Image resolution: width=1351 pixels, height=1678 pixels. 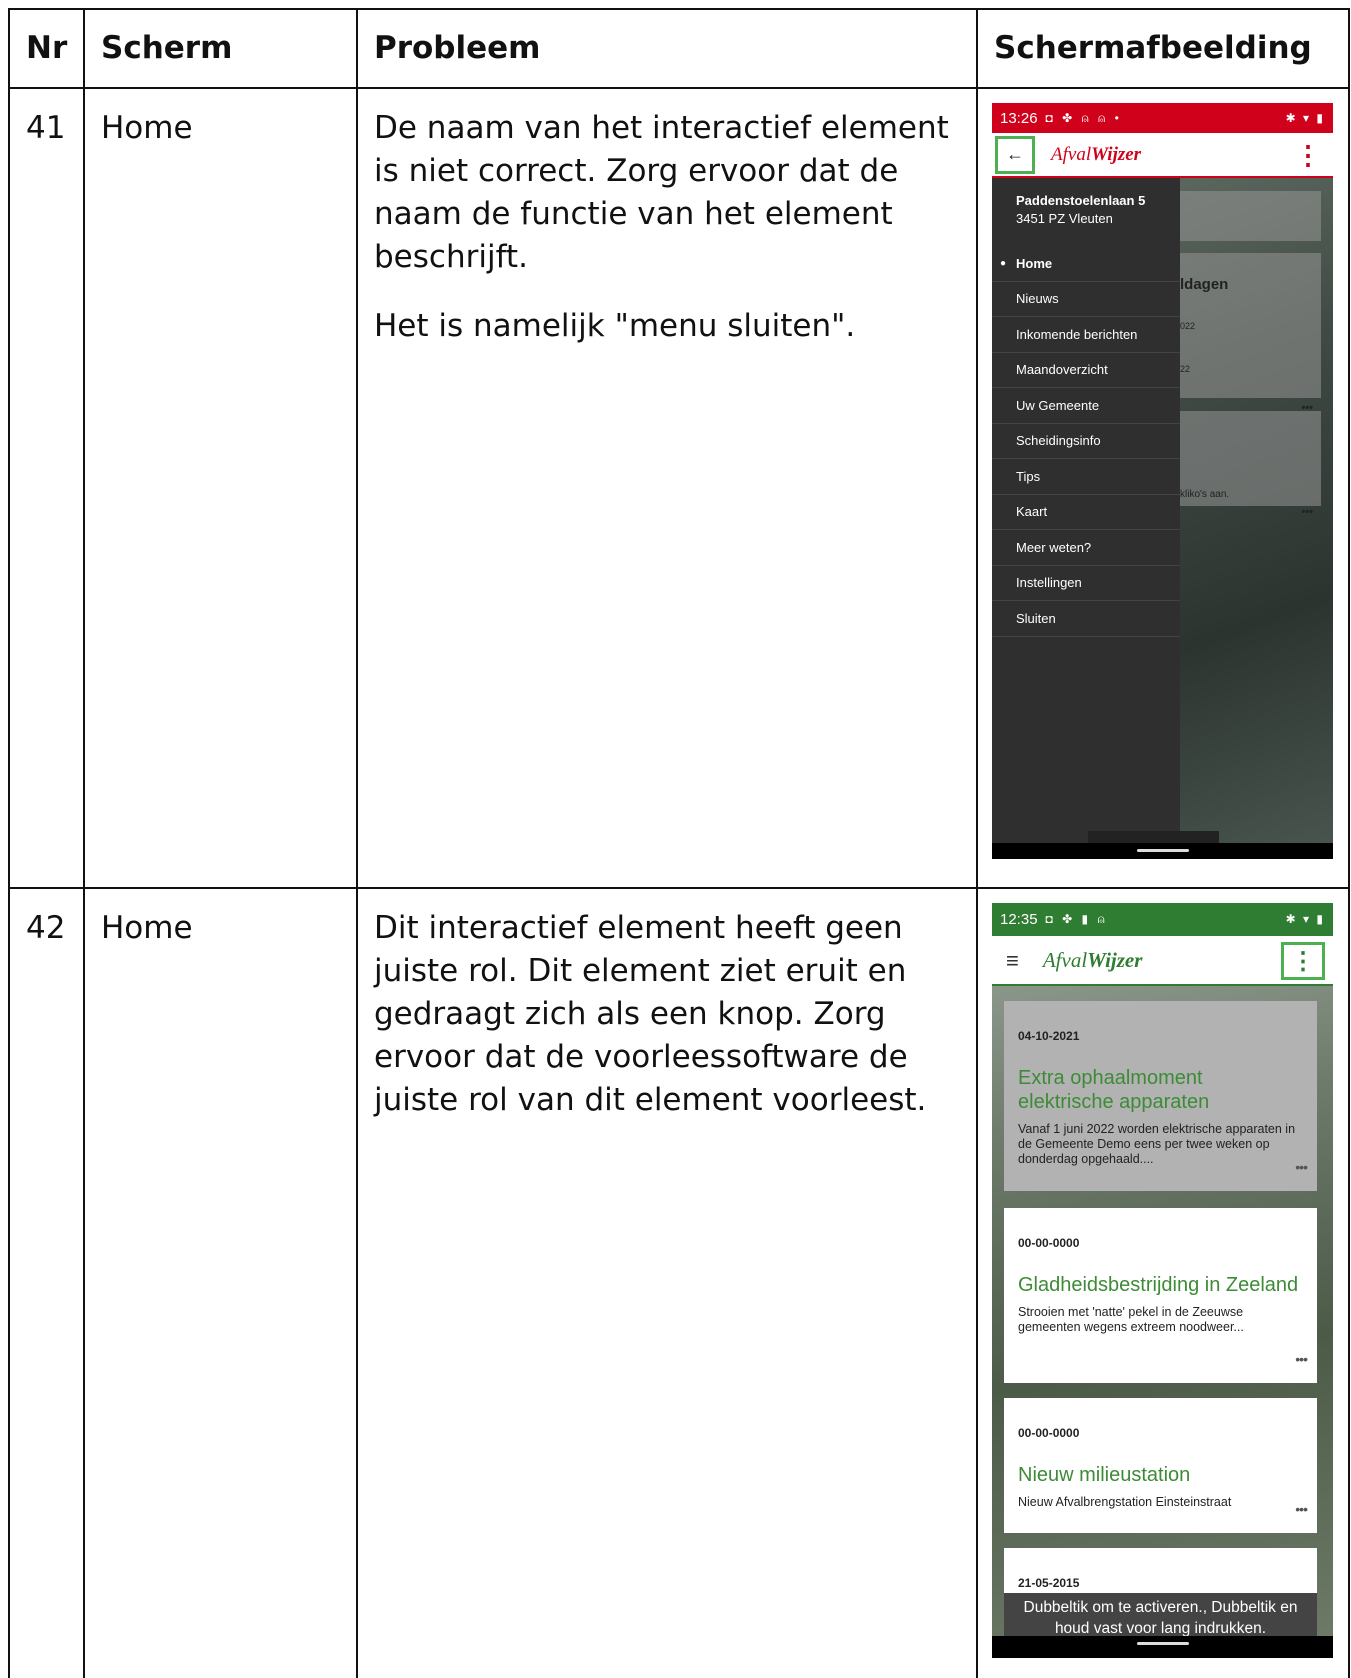 What do you see at coordinates (1163, 48) in the screenshot?
I see `header-schermafbeelding: Schermafbeelding` at bounding box center [1163, 48].